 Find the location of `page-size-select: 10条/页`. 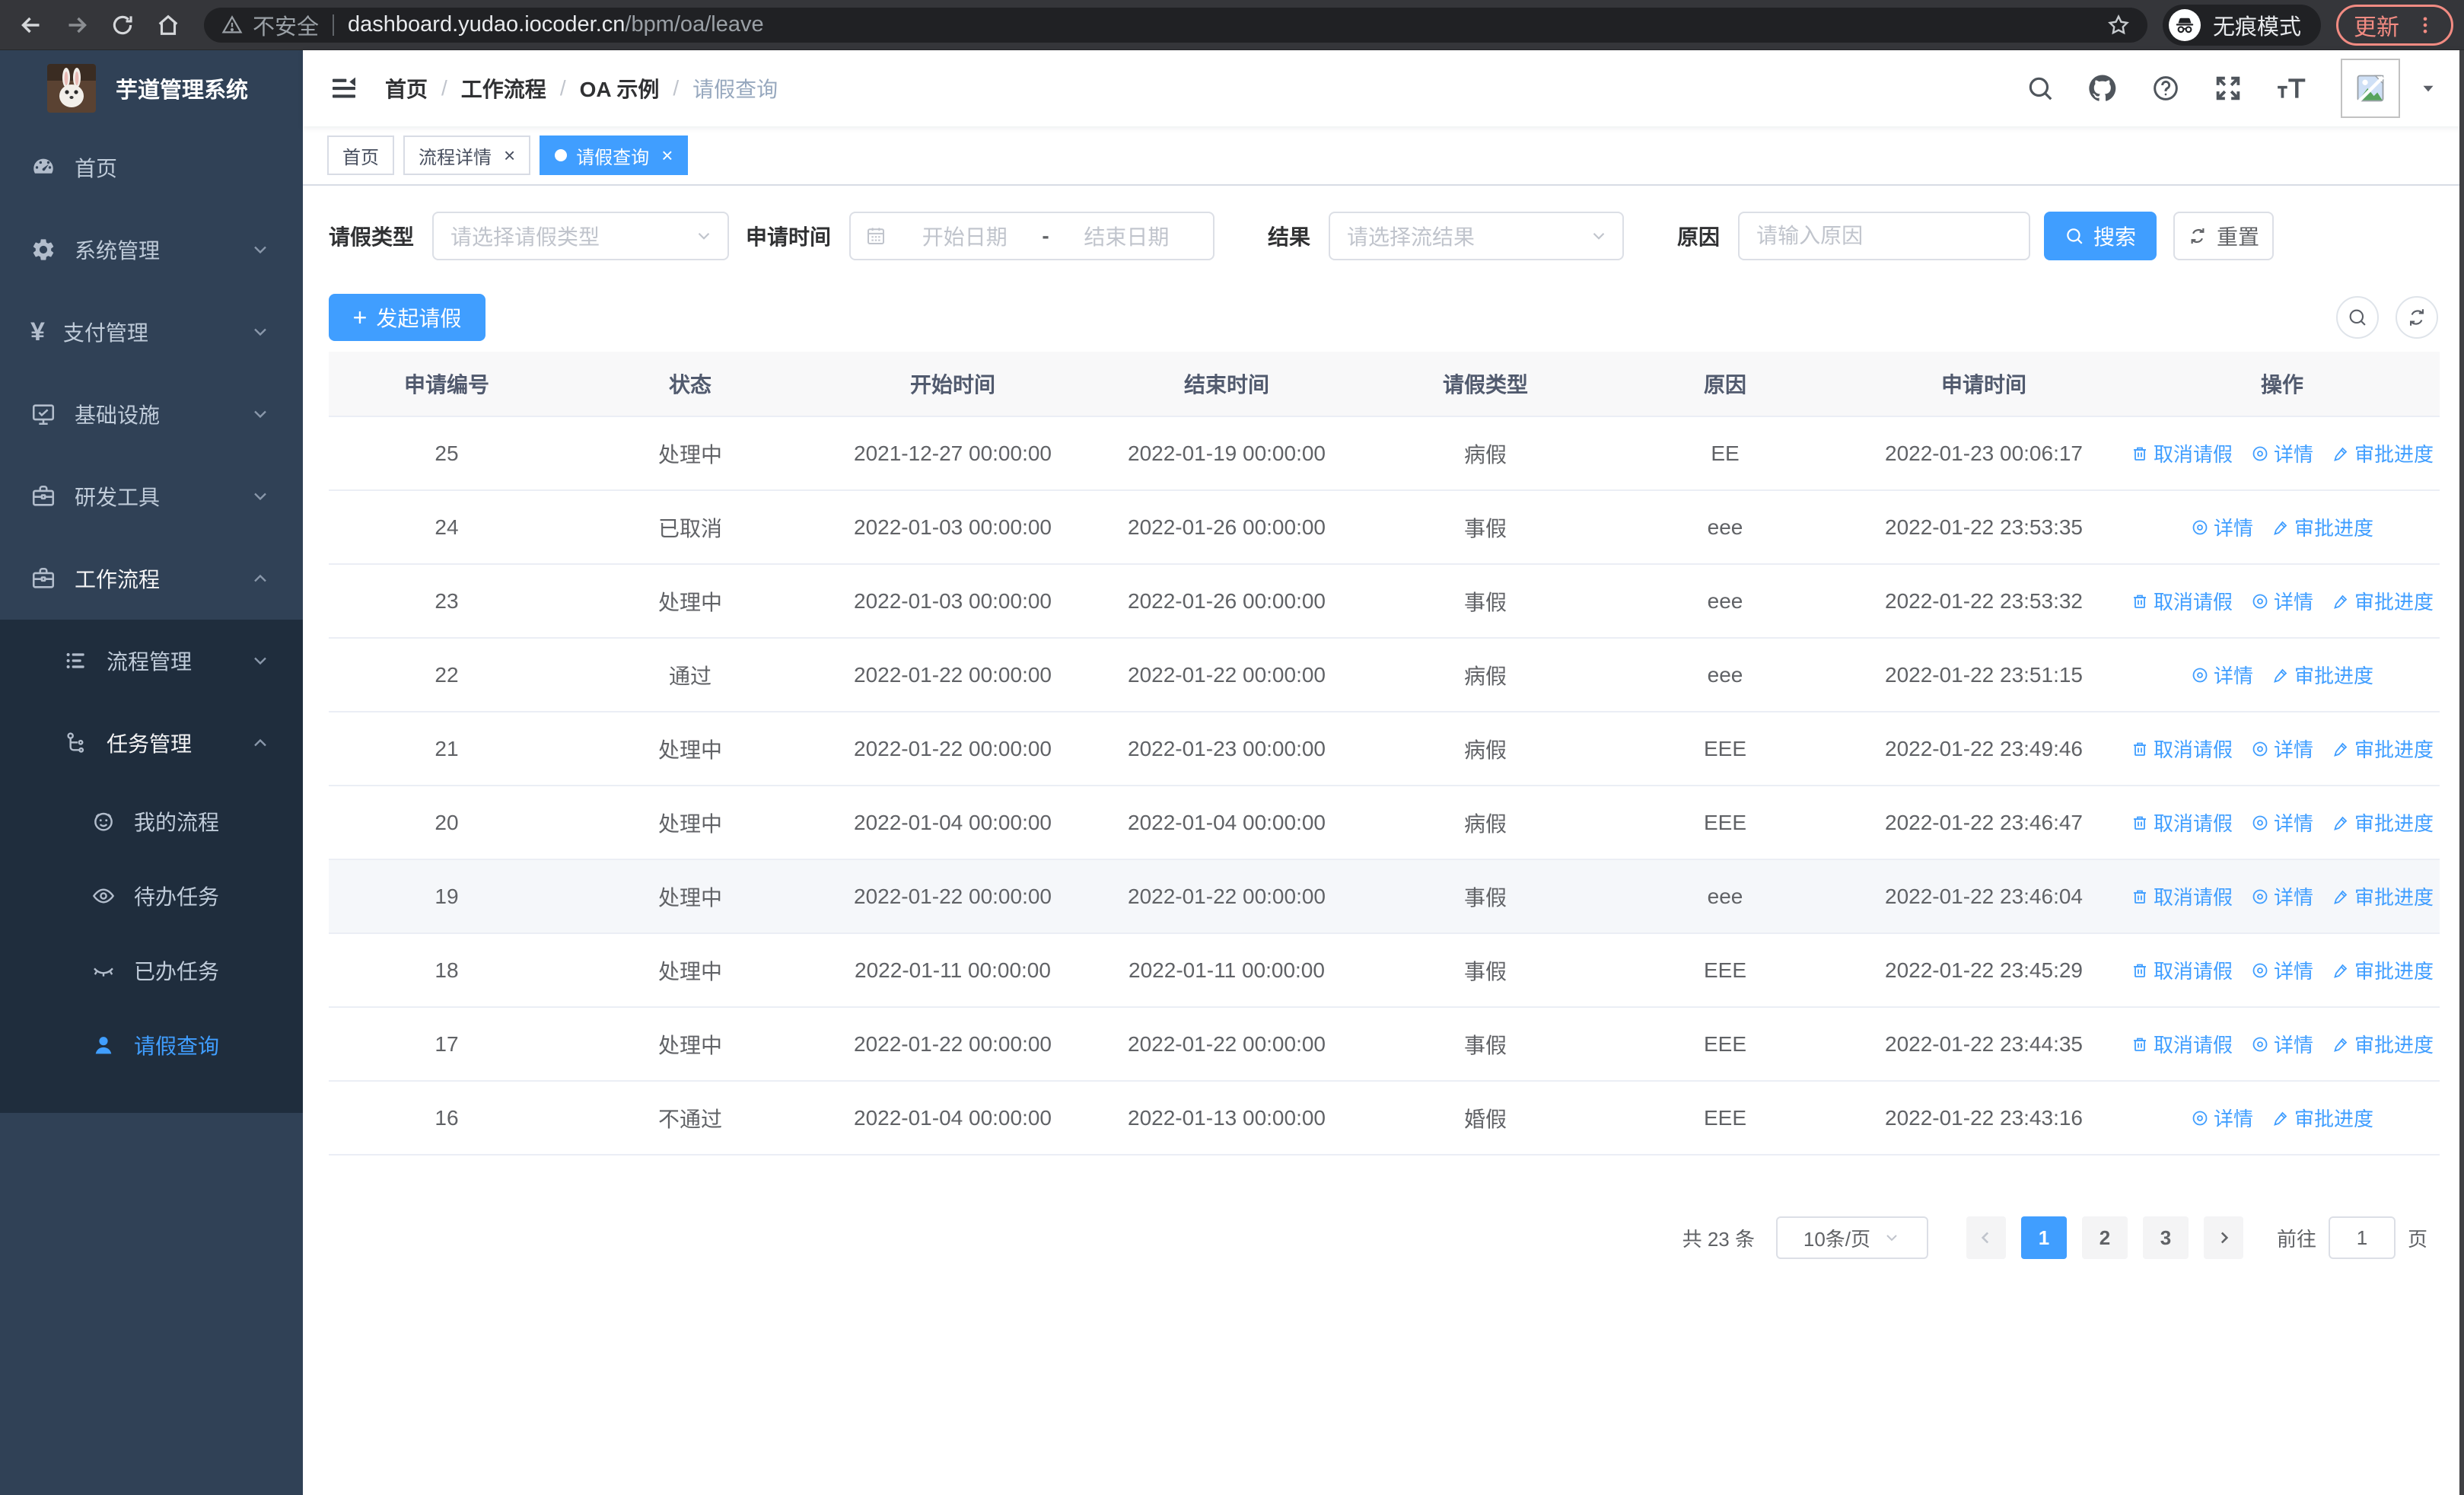

page-size-select: 10条/页 is located at coordinates (1851, 1238).